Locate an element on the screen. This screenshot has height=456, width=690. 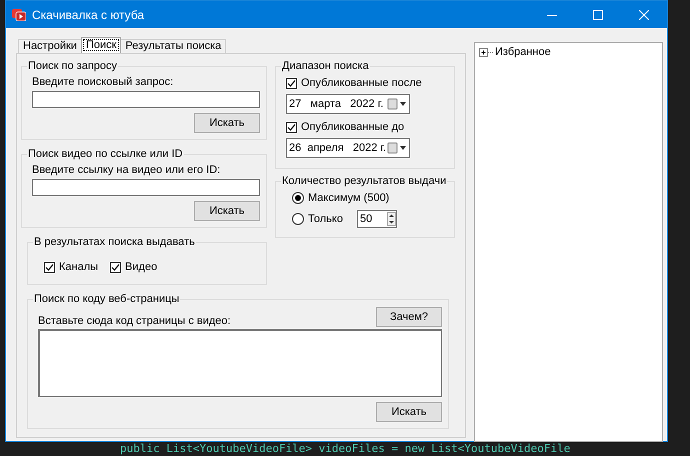
radio-label: Максимум (500) is located at coordinates (349, 198).